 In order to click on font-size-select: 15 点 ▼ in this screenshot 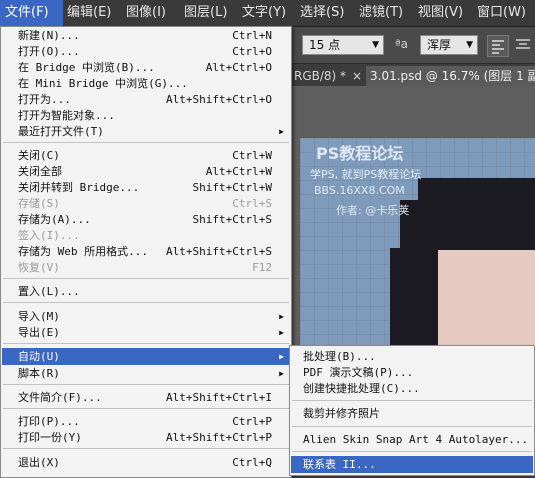, I will do `click(343, 45)`.